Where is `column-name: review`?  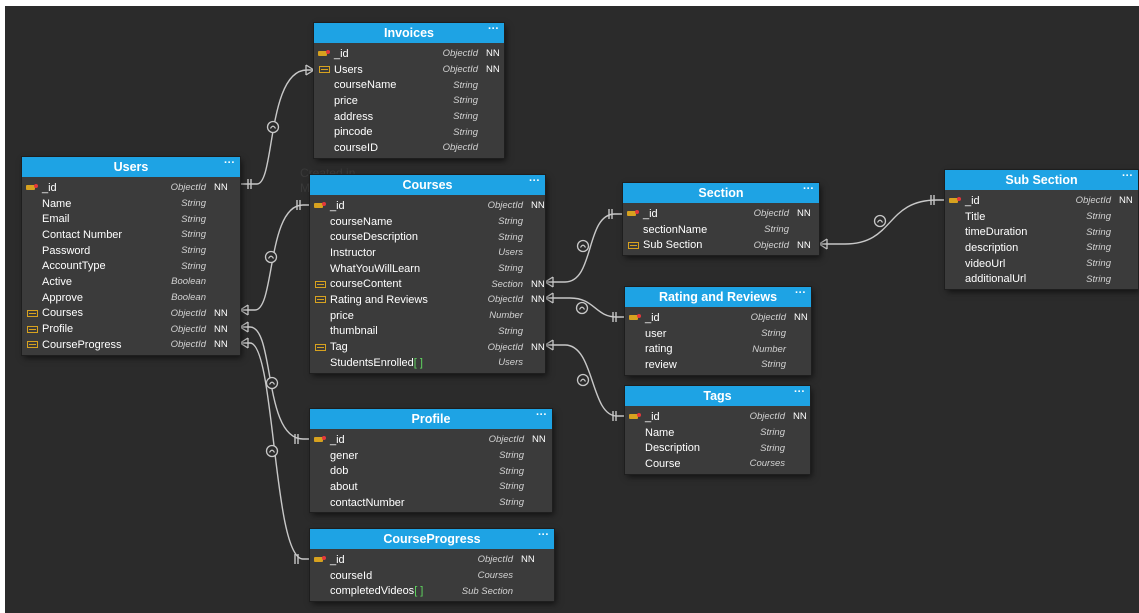
column-name: review is located at coordinates (683, 365).